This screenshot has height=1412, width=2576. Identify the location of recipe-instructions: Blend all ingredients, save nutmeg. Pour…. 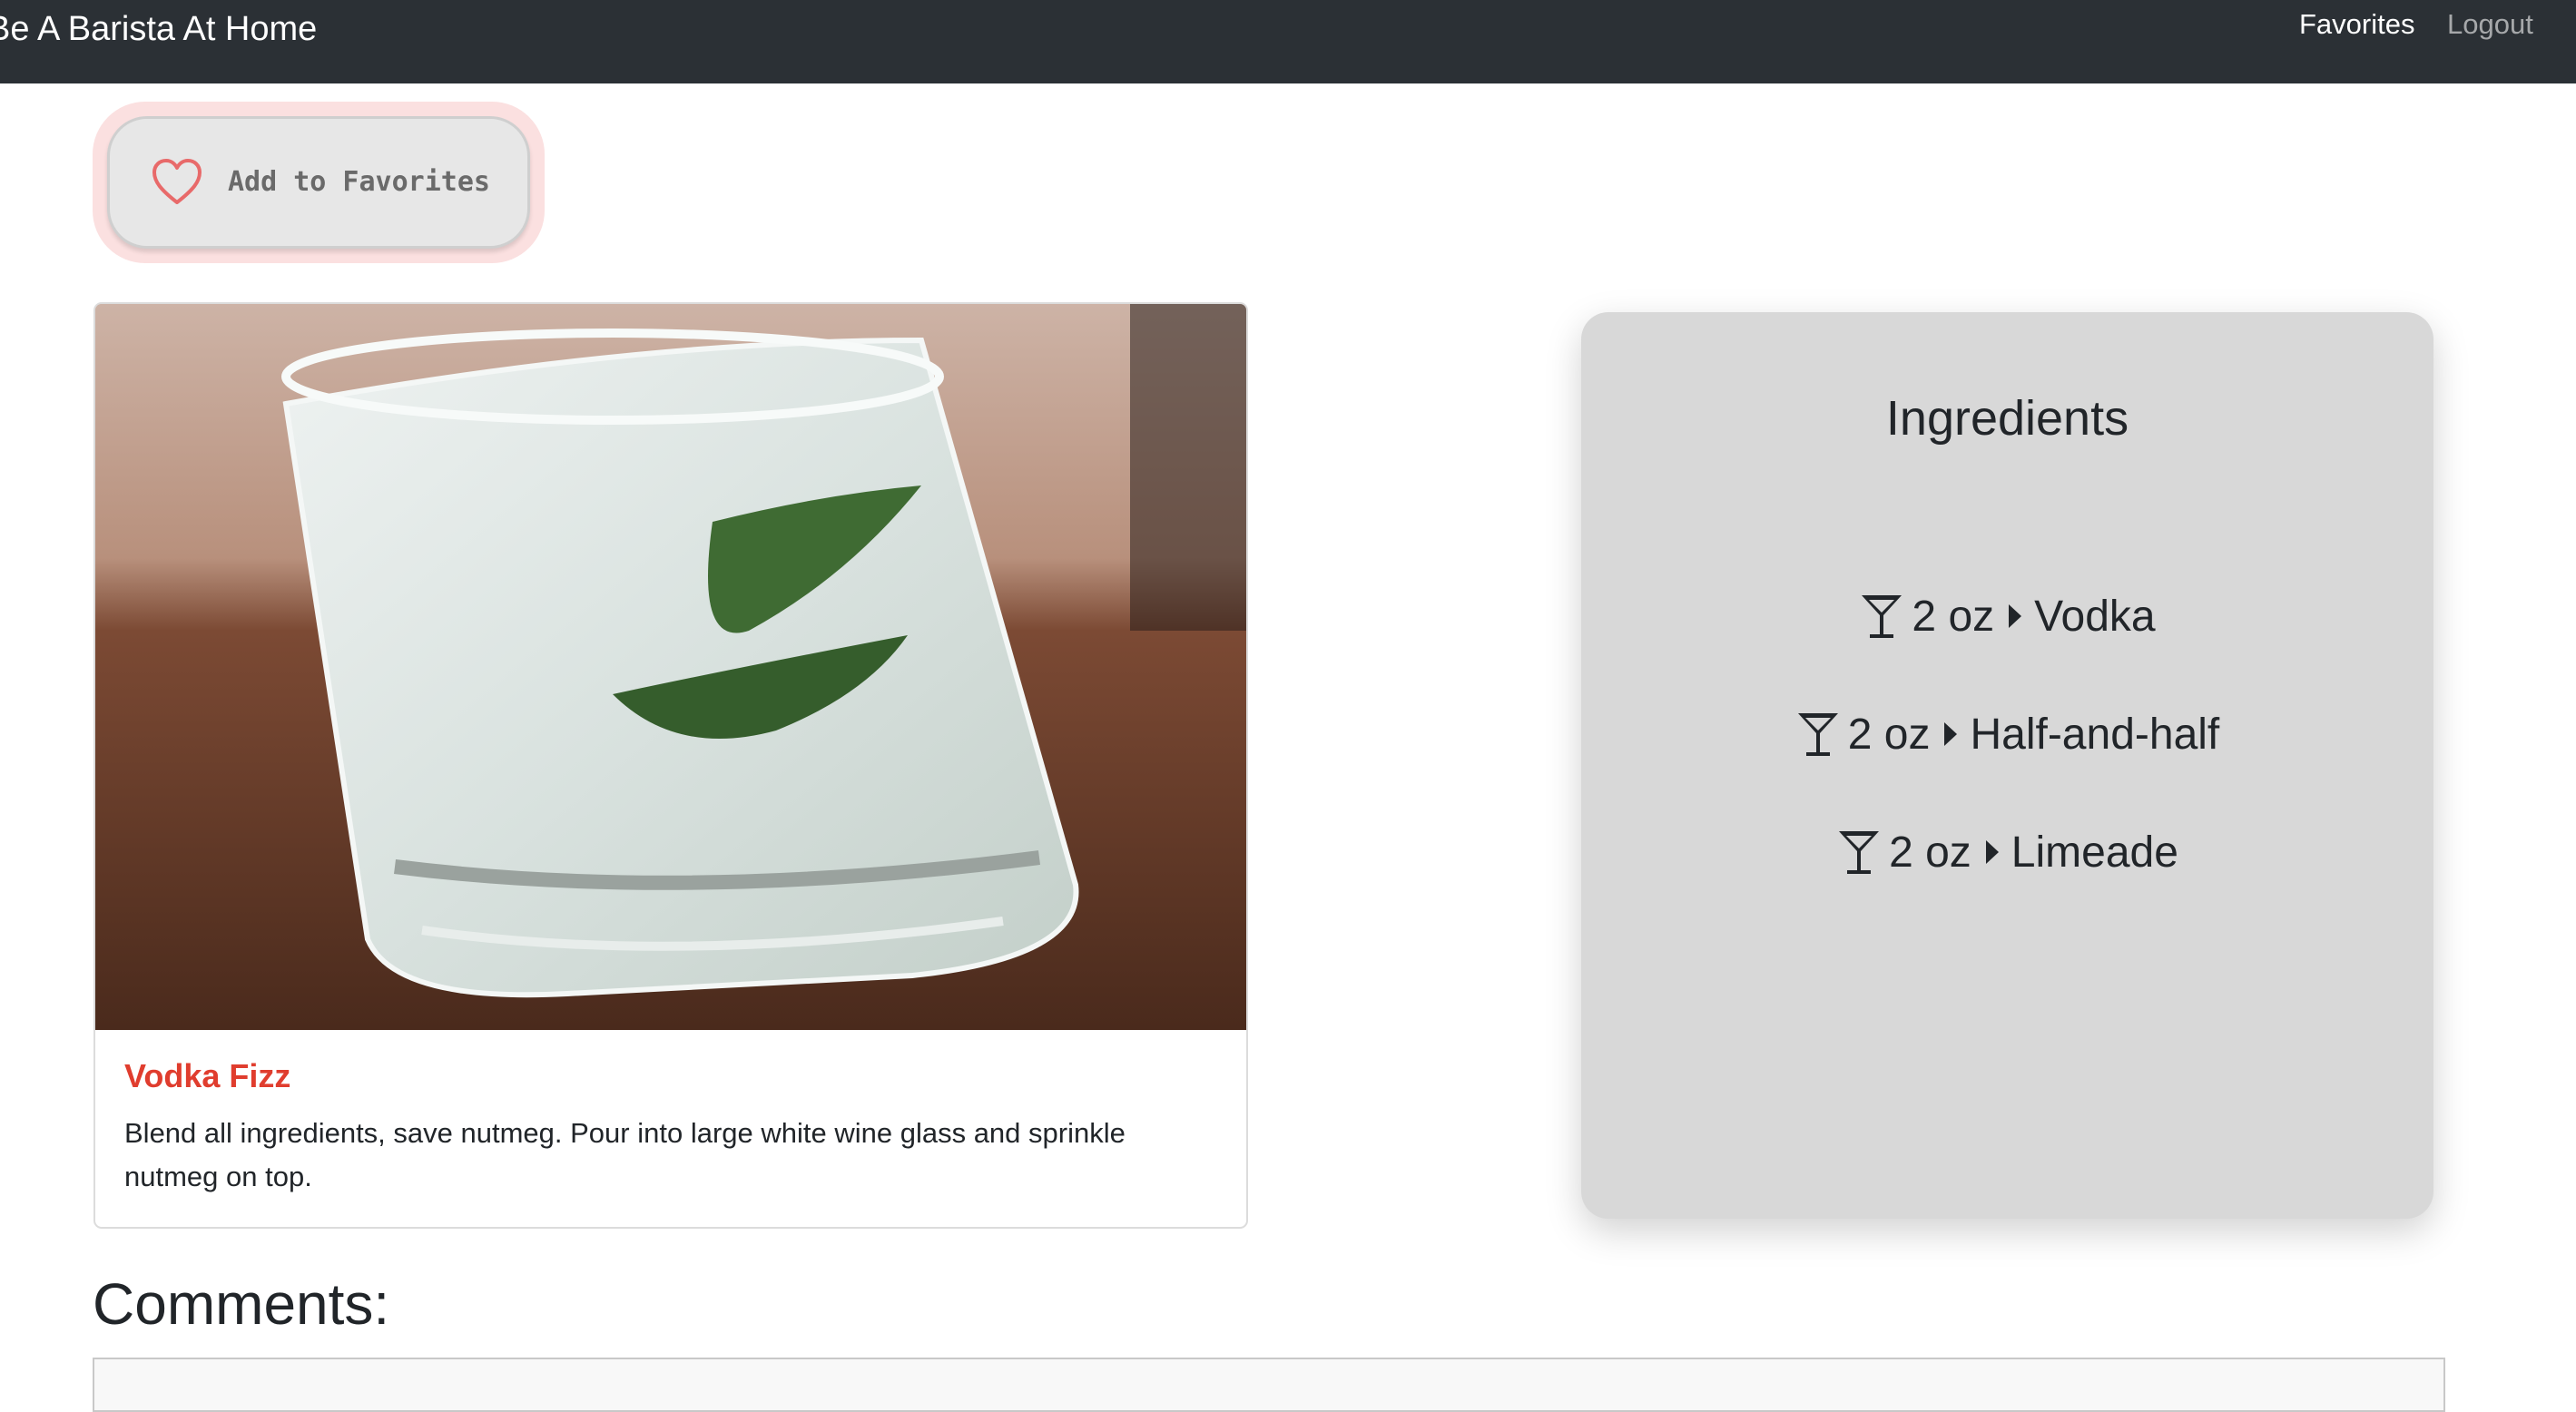
(625, 1154).